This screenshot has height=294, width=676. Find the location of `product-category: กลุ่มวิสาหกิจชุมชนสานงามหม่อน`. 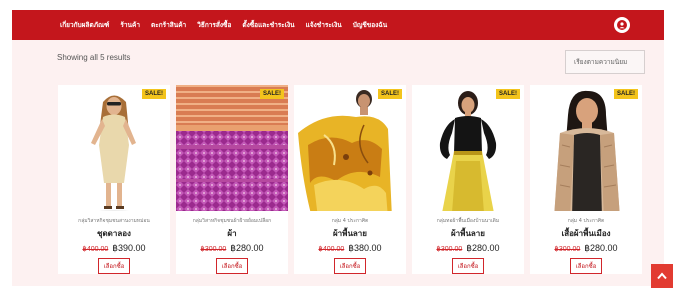

product-category: กลุ่มวิสาหกิจชุมชนสานงามหม่อน is located at coordinates (114, 221).